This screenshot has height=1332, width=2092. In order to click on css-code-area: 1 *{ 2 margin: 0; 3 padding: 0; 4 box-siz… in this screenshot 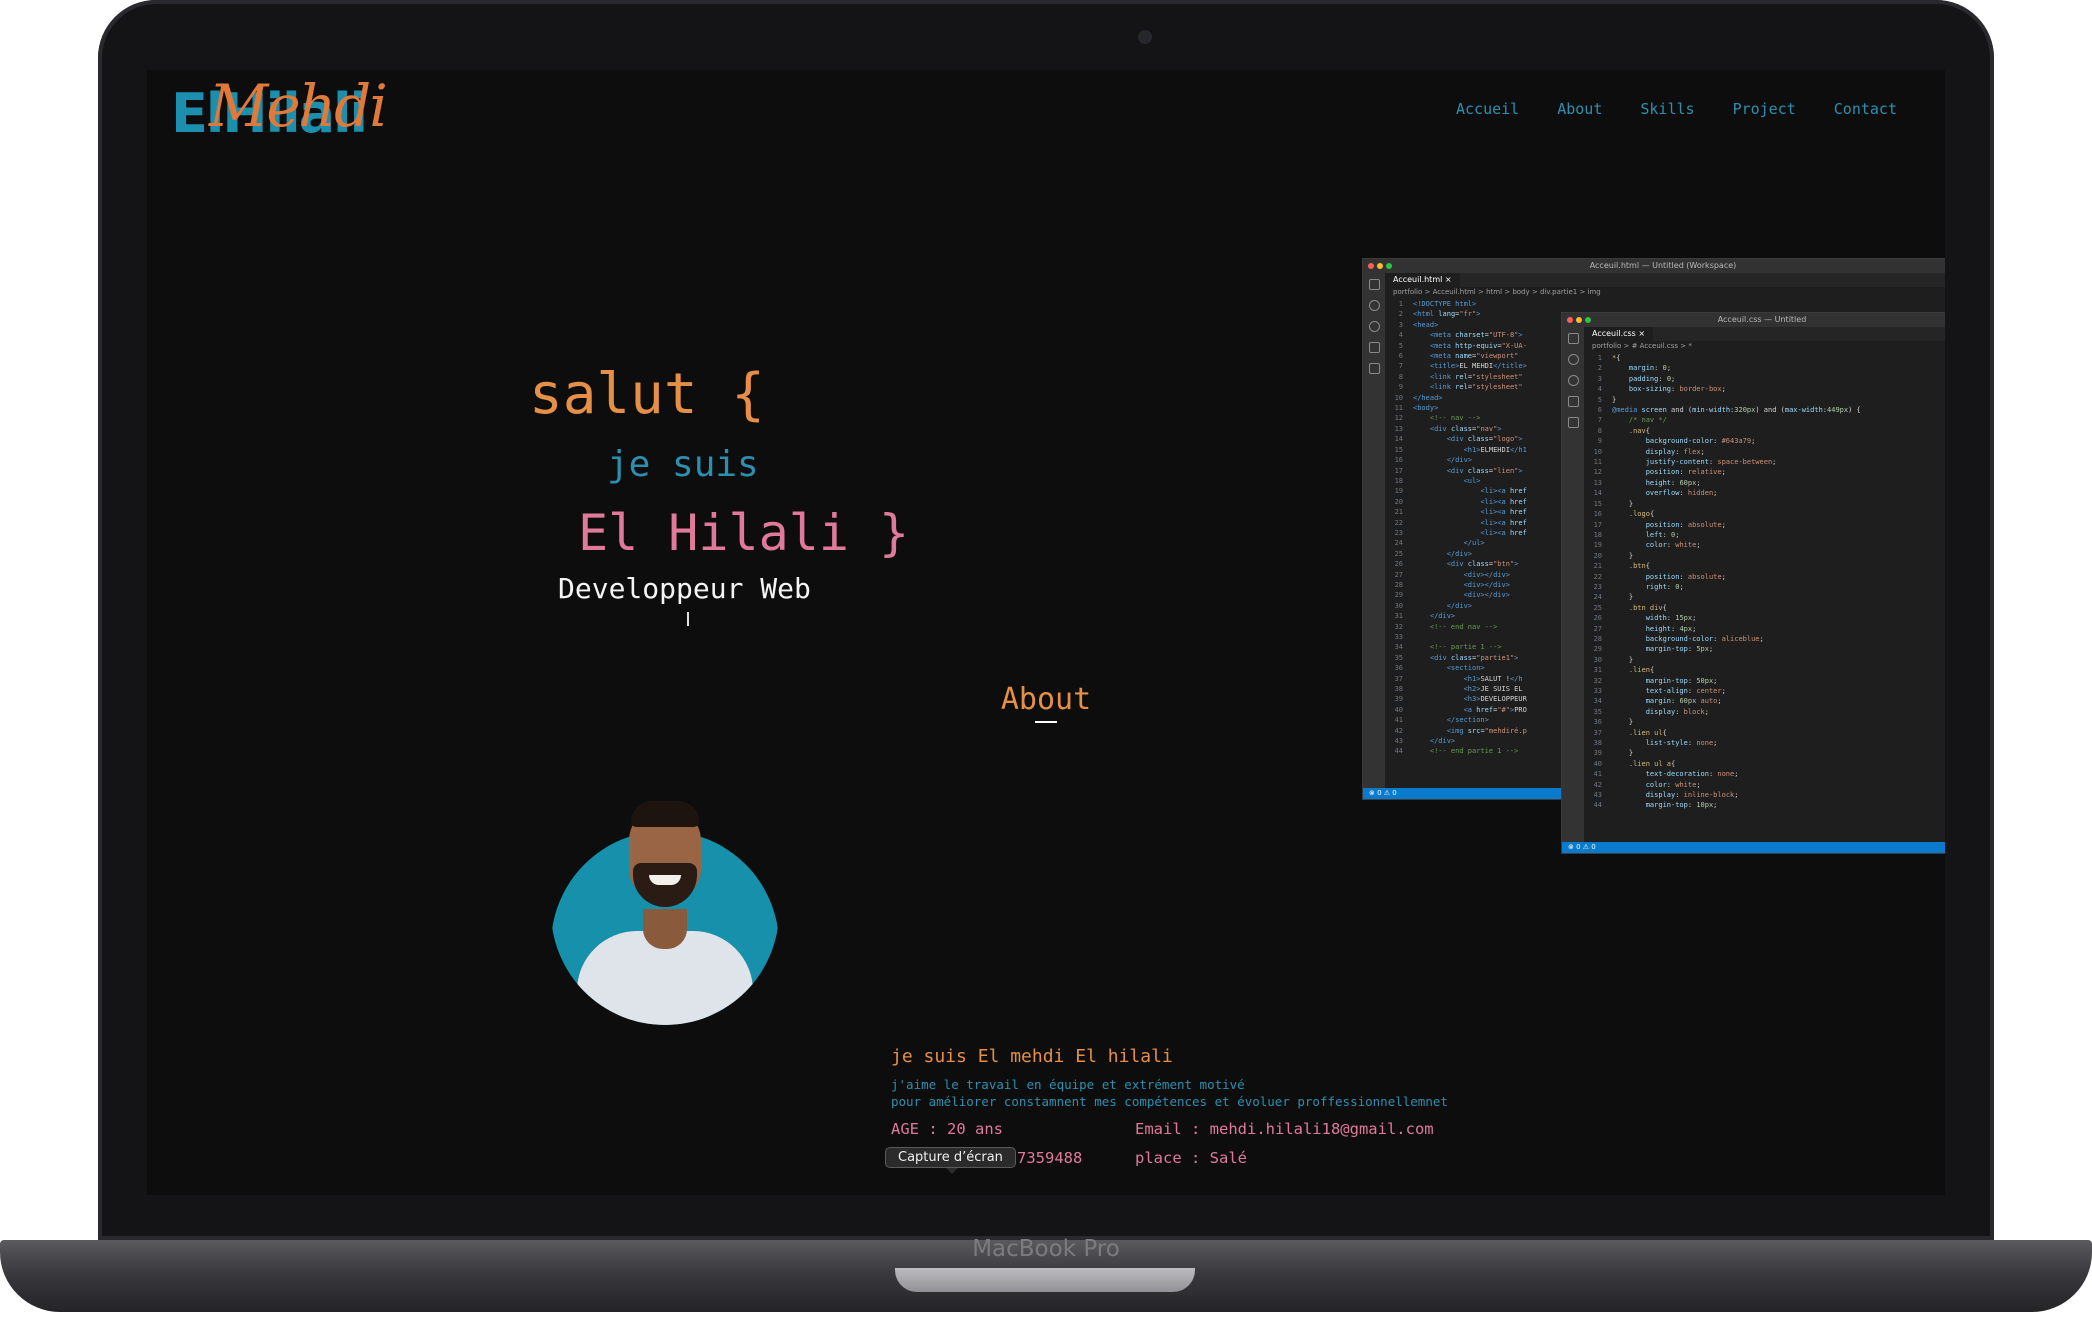, I will do `click(1764, 597)`.